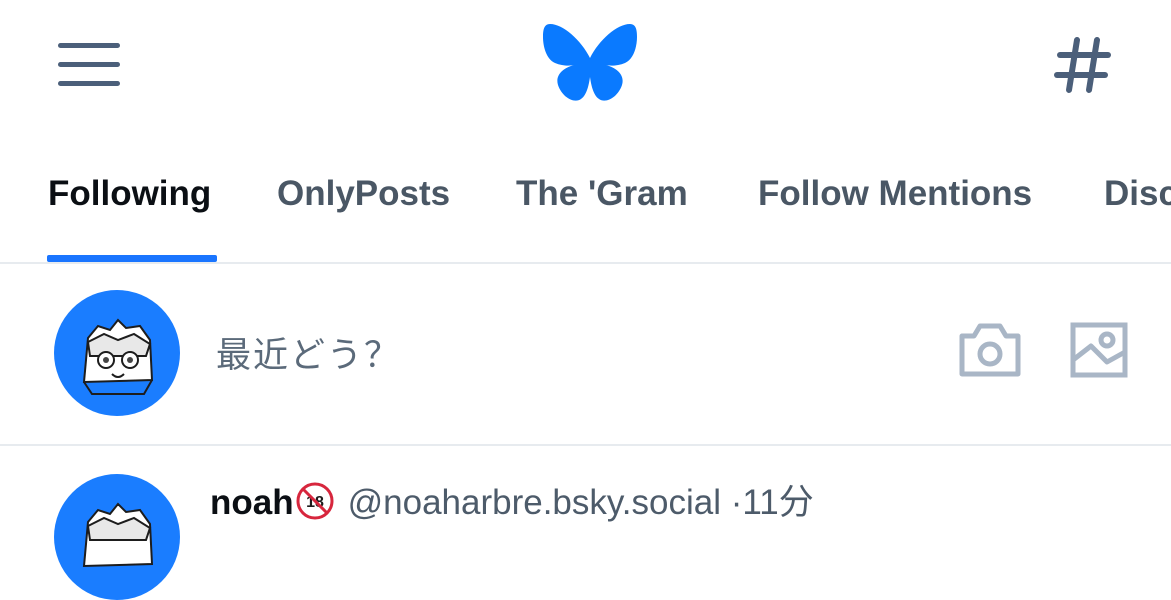 This screenshot has width=1171, height=600. Describe the element at coordinates (363, 194) in the screenshot. I see `tab-onlyposts: OnlyPosts` at that location.